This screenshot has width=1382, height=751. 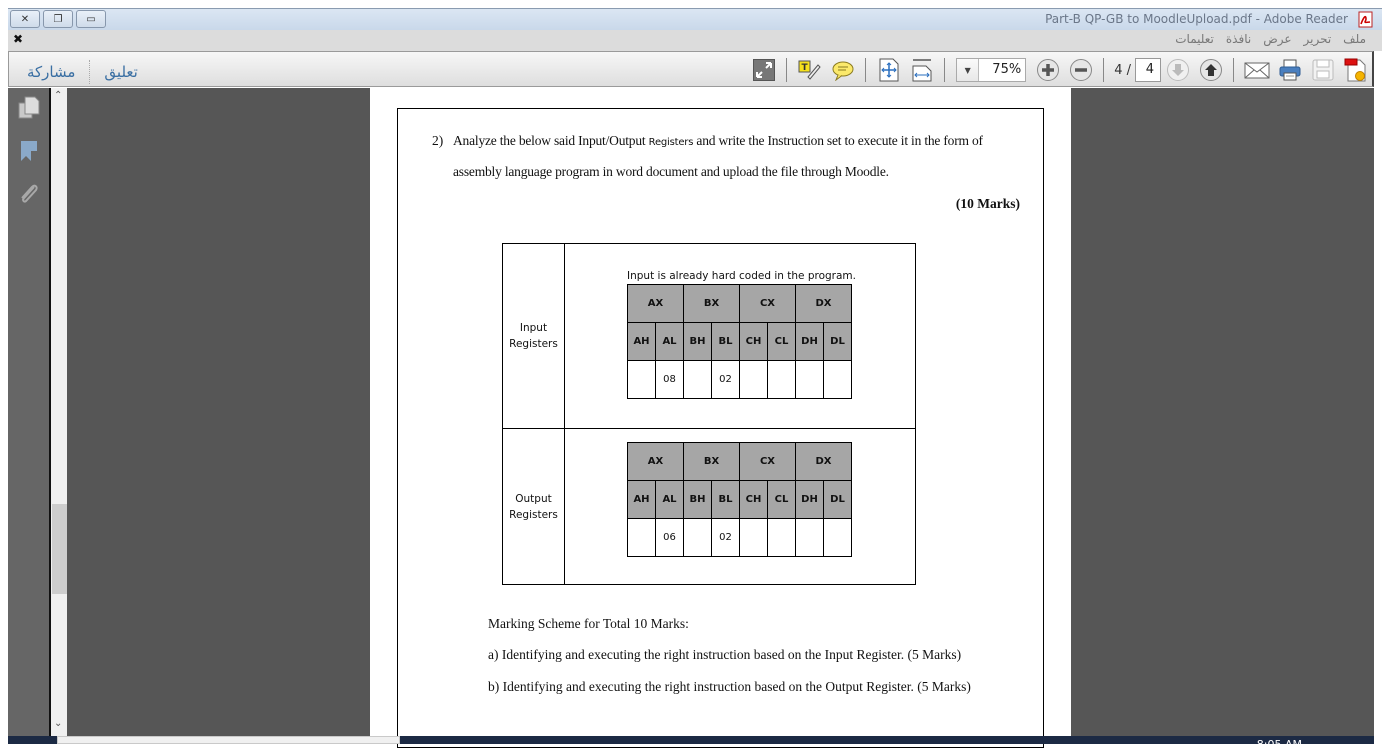 I want to click on fit-width-button, so click(x=922, y=70).